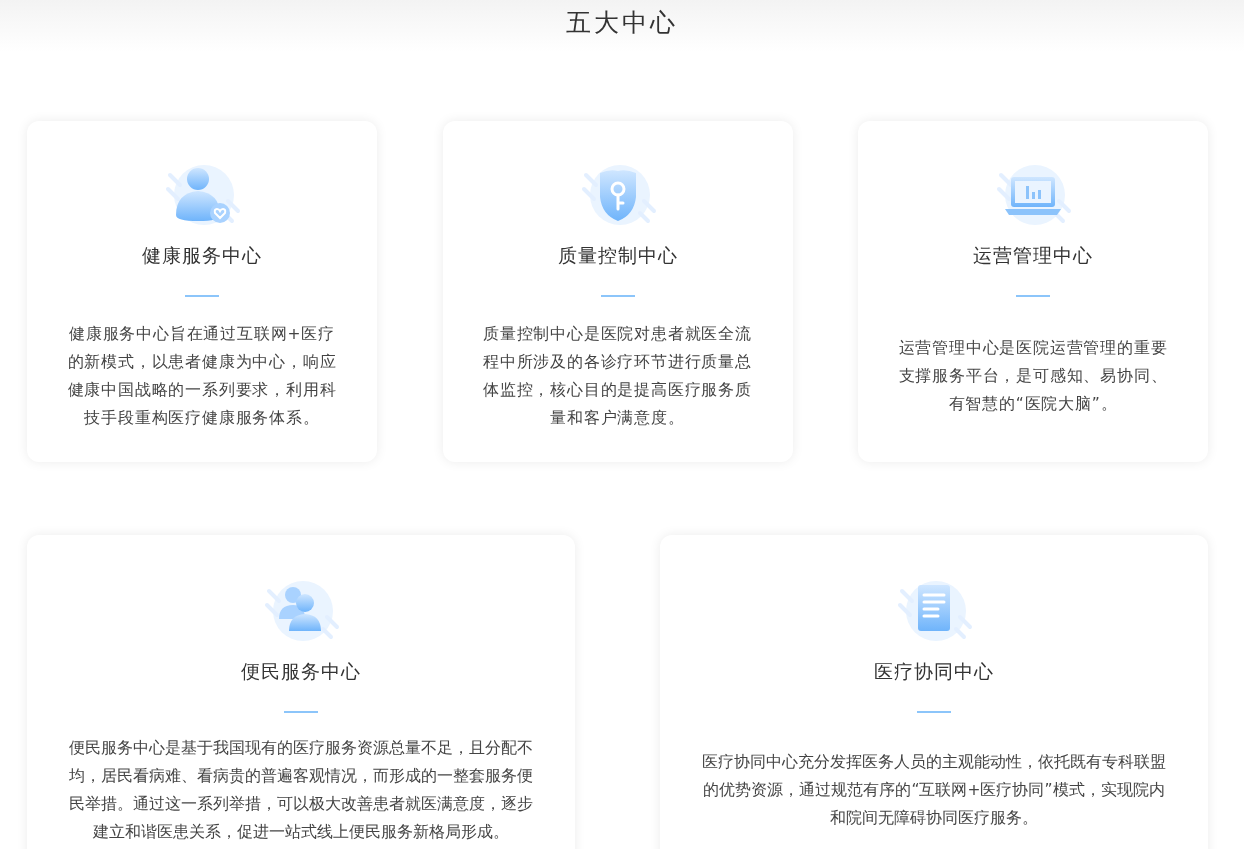 The height and width of the screenshot is (849, 1244). I want to click on card-title: 质量控制中心, so click(617, 255).